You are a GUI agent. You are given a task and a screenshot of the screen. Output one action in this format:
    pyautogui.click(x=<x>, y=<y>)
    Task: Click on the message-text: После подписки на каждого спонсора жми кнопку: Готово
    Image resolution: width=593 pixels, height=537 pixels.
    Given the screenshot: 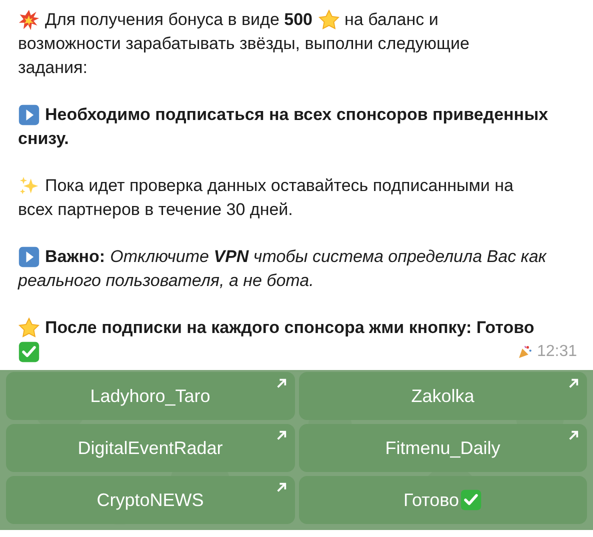 What is the action you would take?
    pyautogui.click(x=289, y=328)
    